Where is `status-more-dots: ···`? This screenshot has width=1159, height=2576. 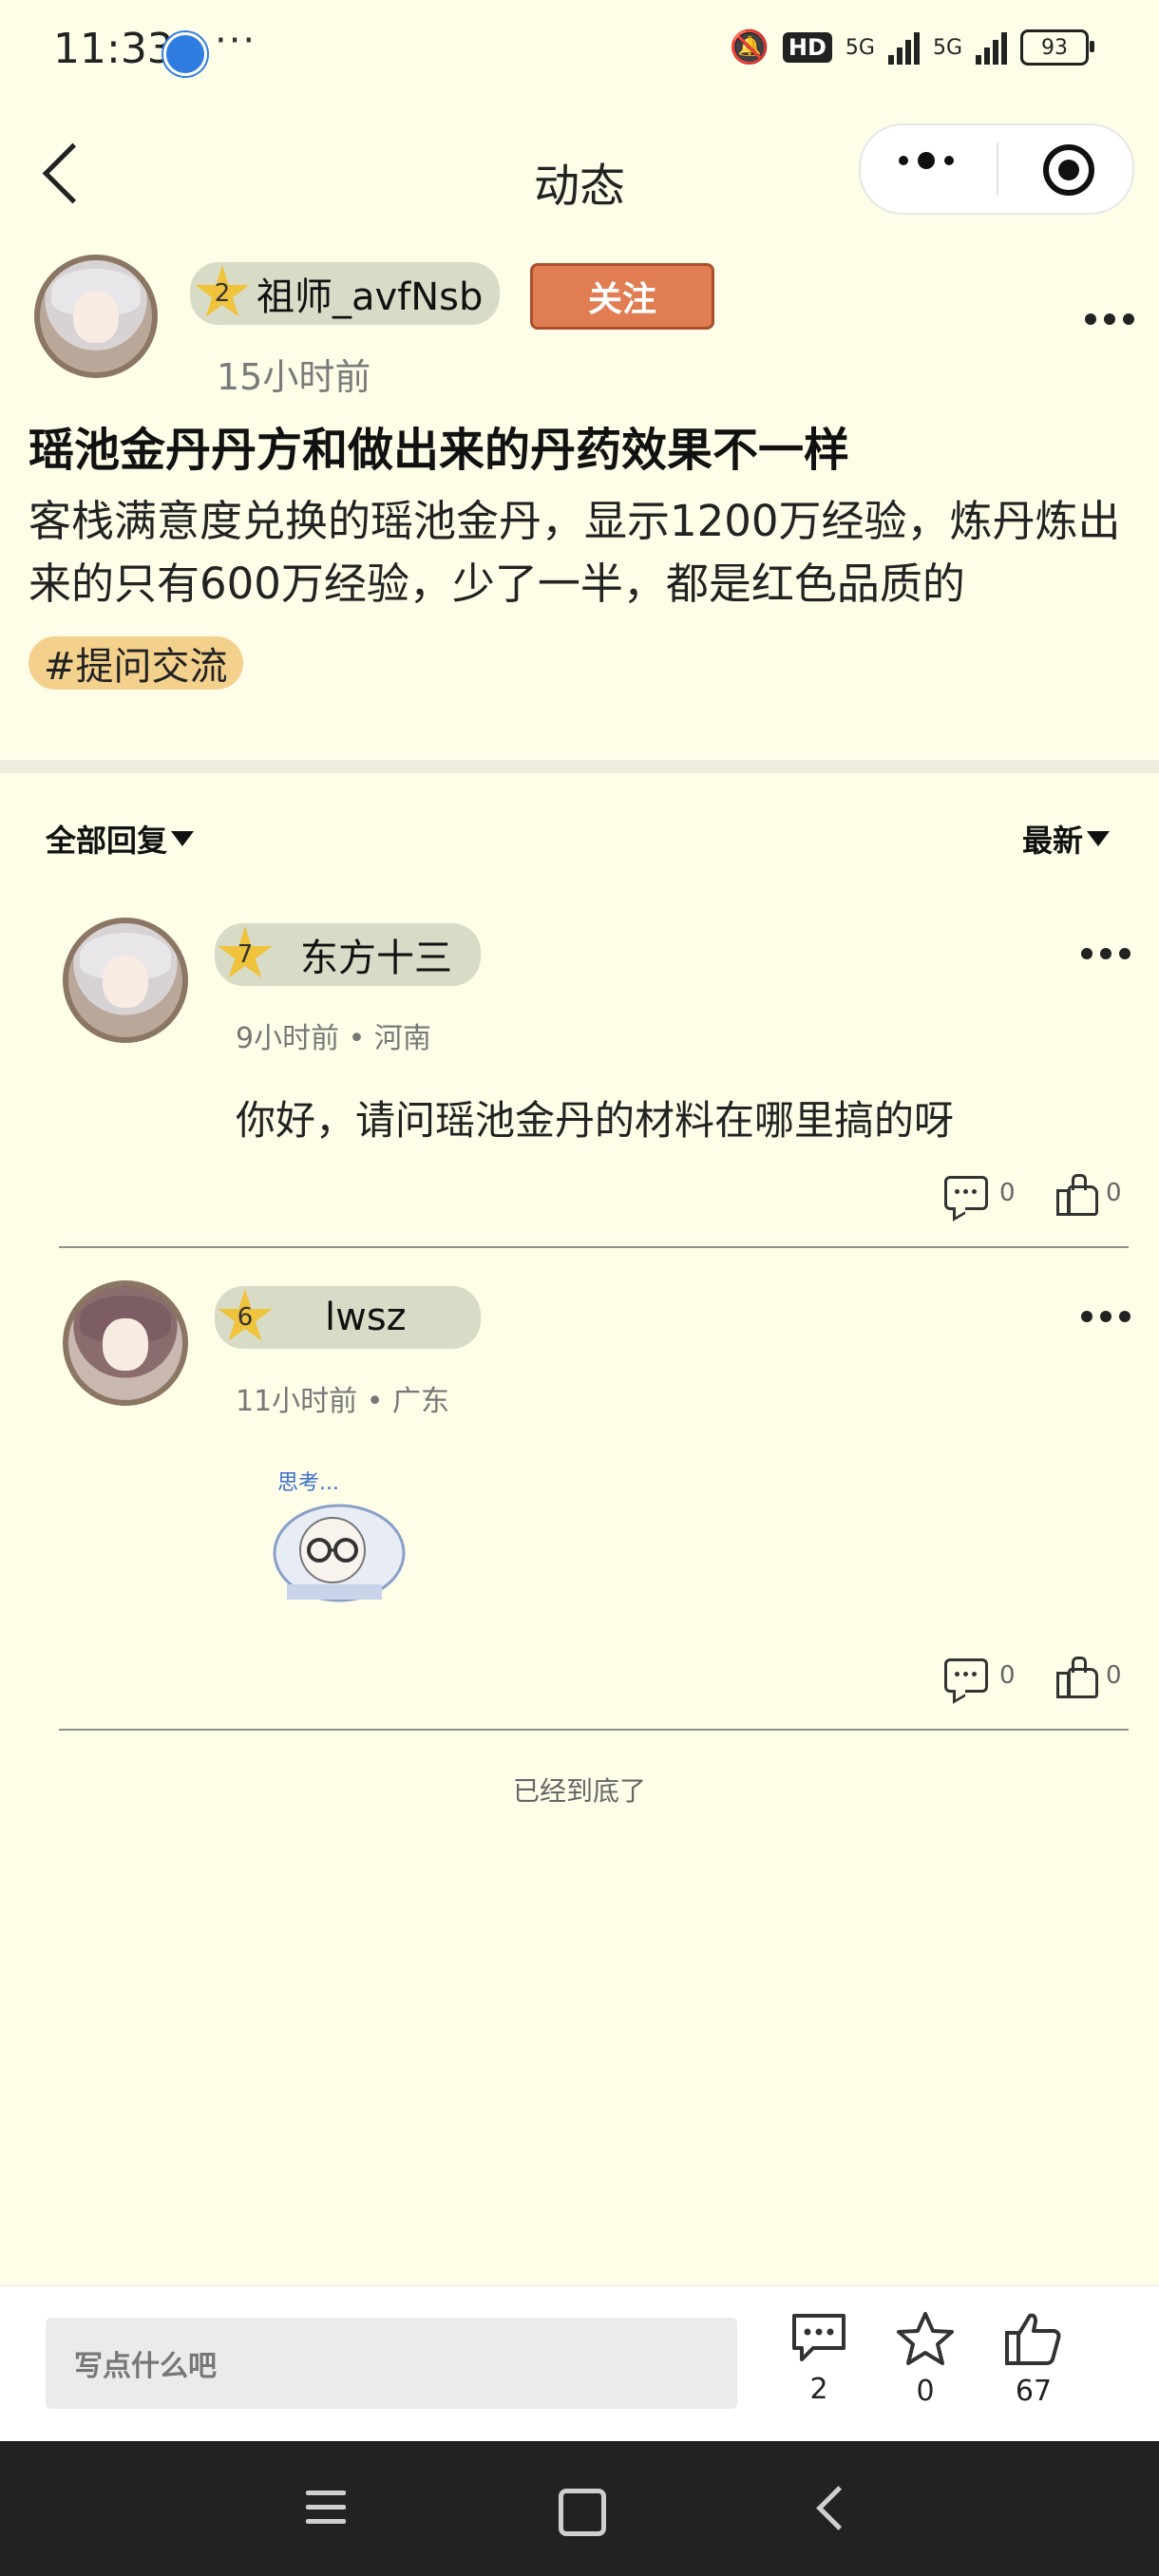
status-more-dots: ··· is located at coordinates (236, 41).